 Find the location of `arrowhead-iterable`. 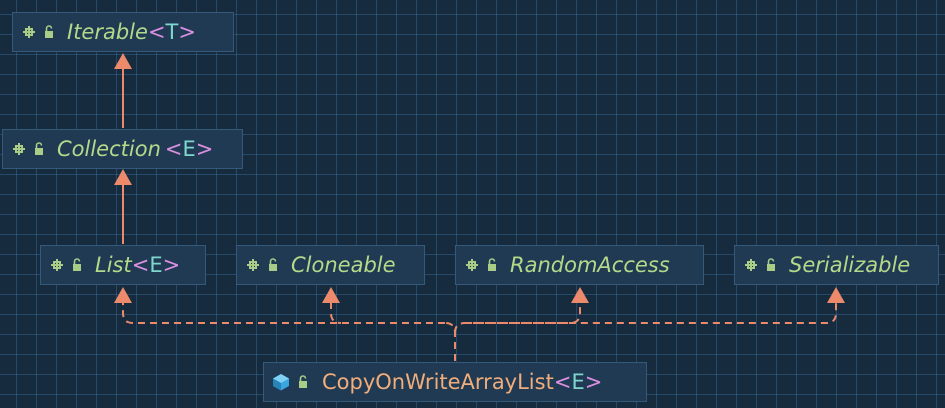

arrowhead-iterable is located at coordinates (123, 61).